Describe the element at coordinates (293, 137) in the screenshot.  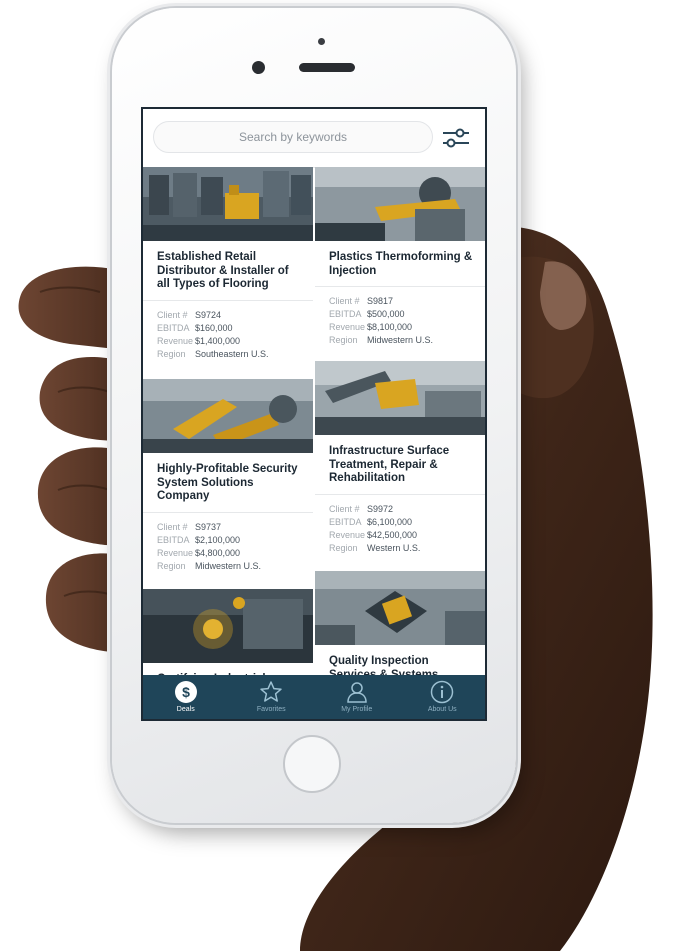
I see `search-input: Search by keywords` at that location.